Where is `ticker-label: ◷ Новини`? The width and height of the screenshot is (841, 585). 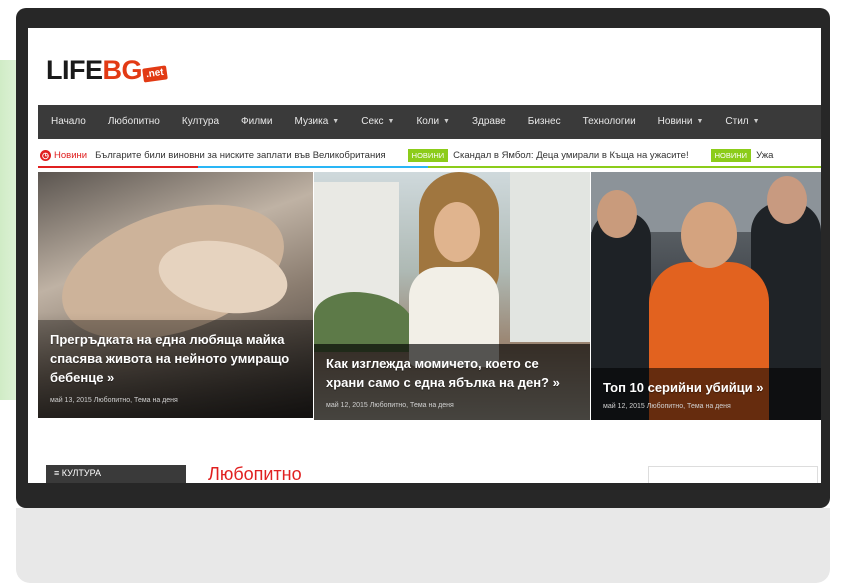 ticker-label: ◷ Новини is located at coordinates (64, 155).